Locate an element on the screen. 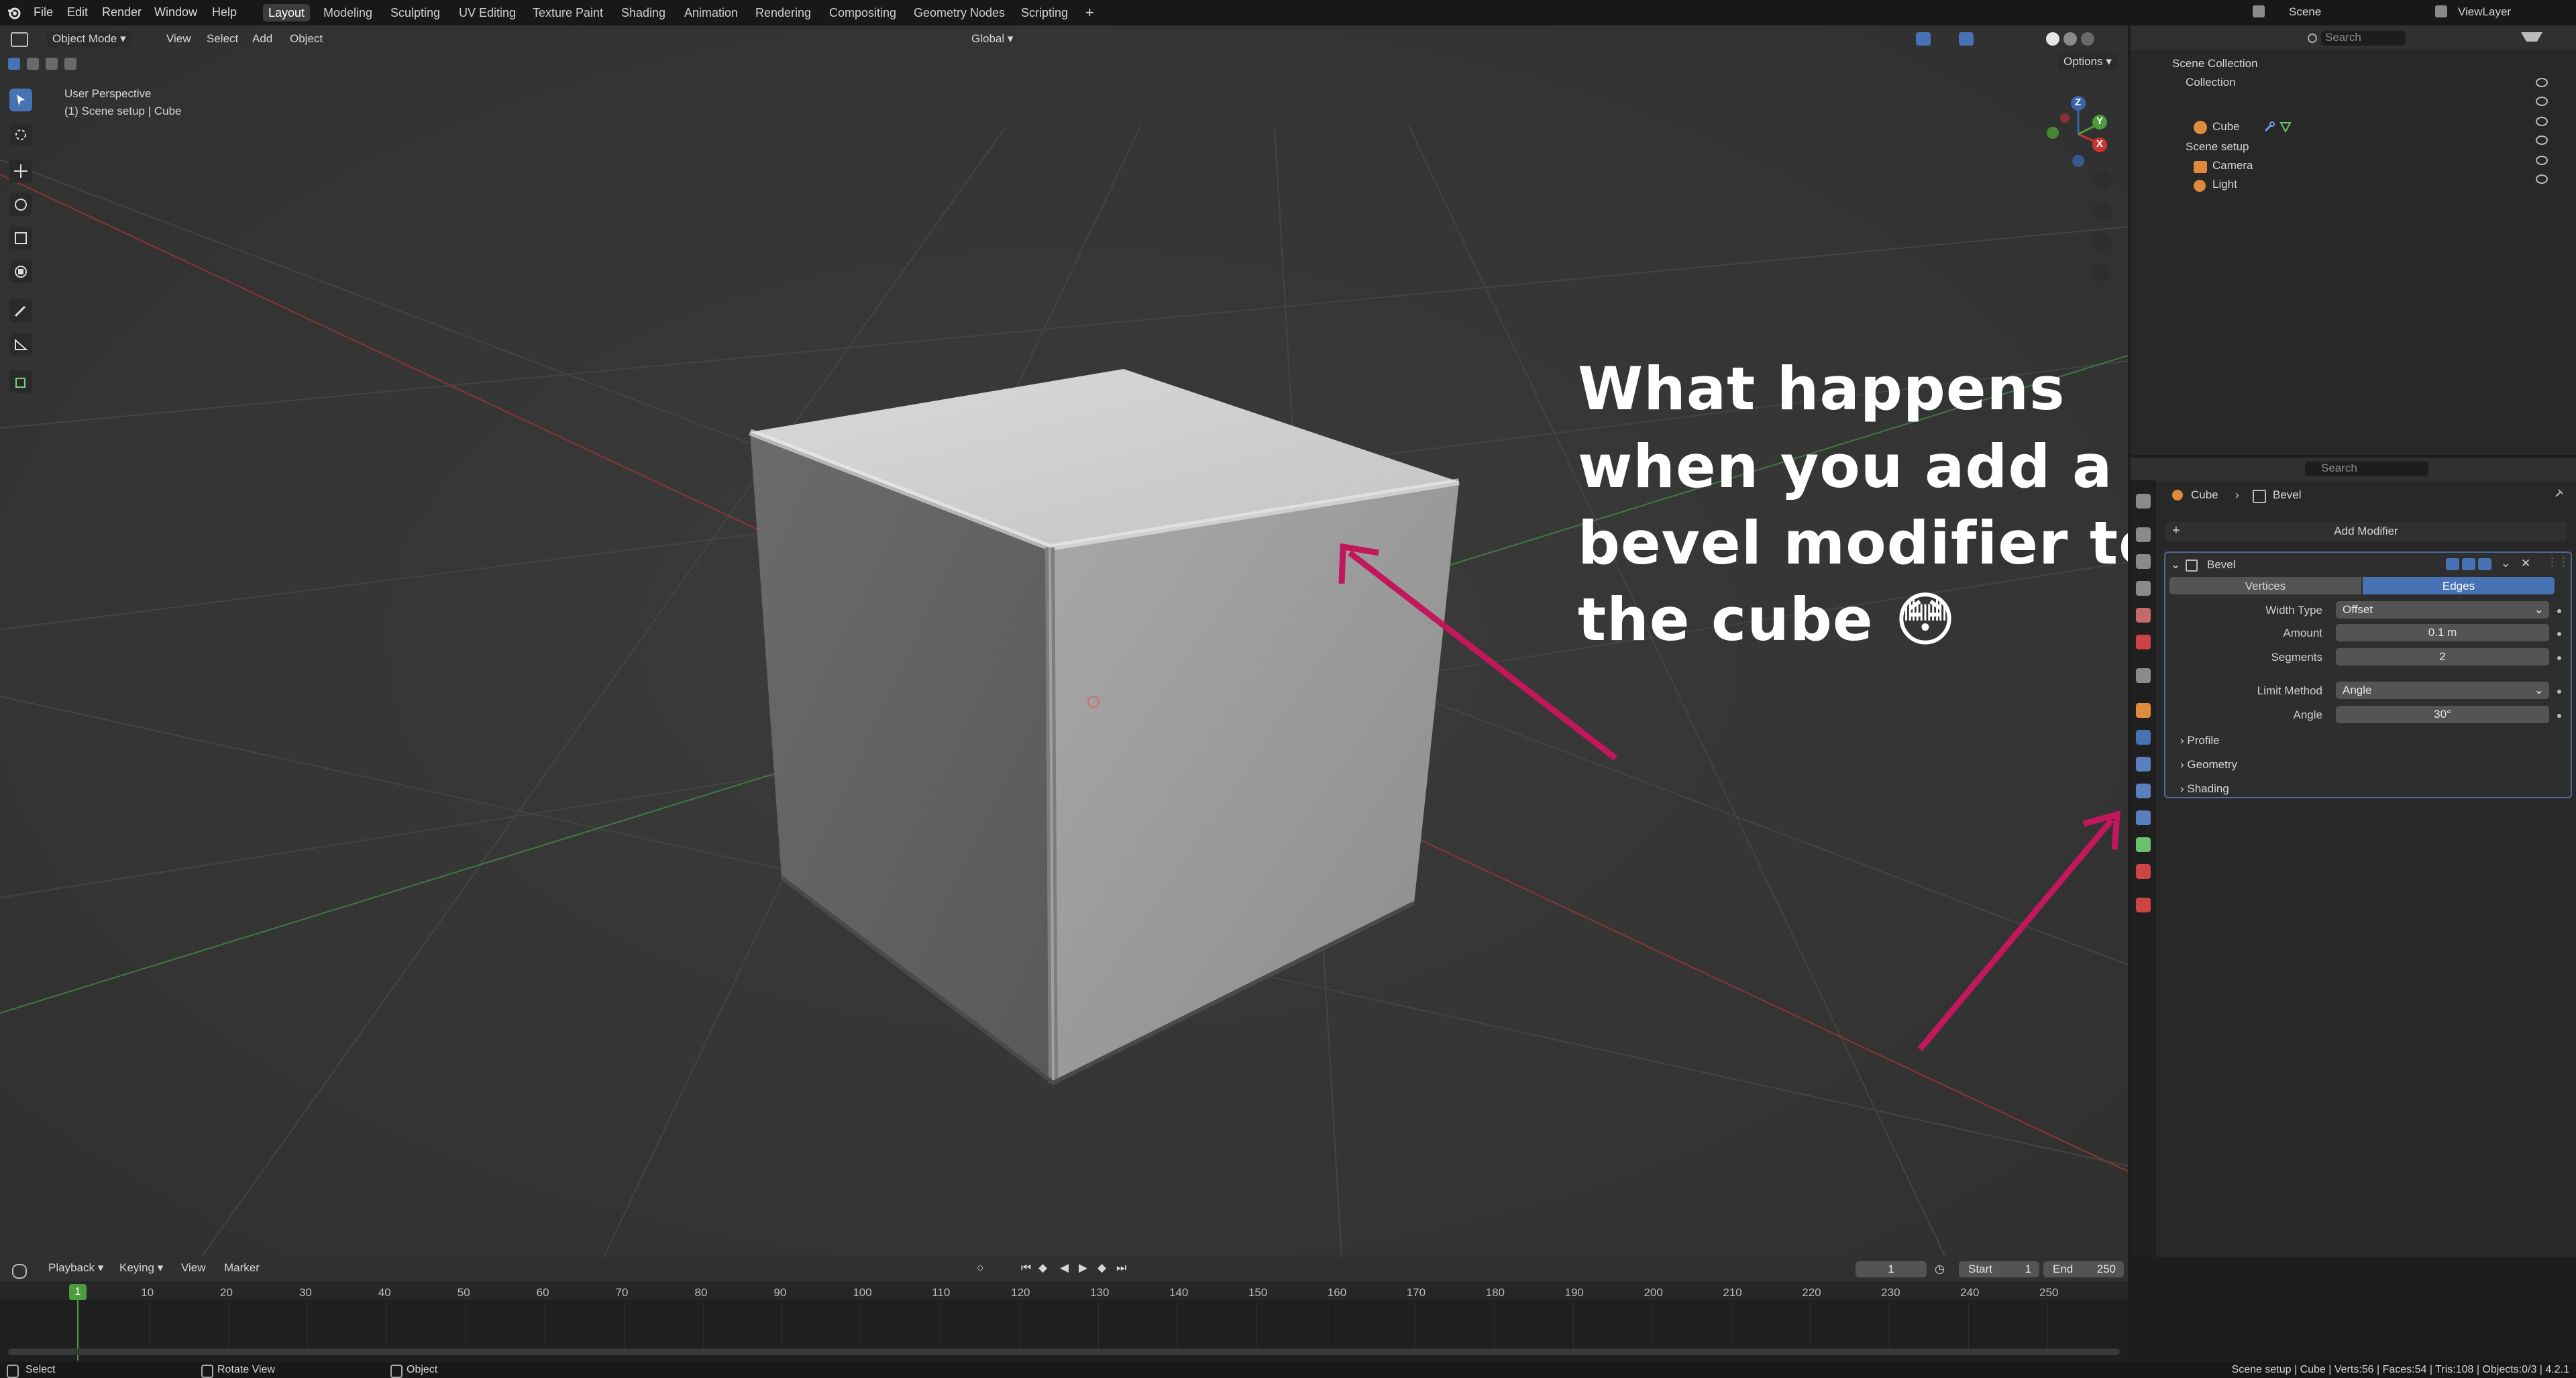 The width and height of the screenshot is (2576, 1378). constraints-tab-icon is located at coordinates (2143, 817).